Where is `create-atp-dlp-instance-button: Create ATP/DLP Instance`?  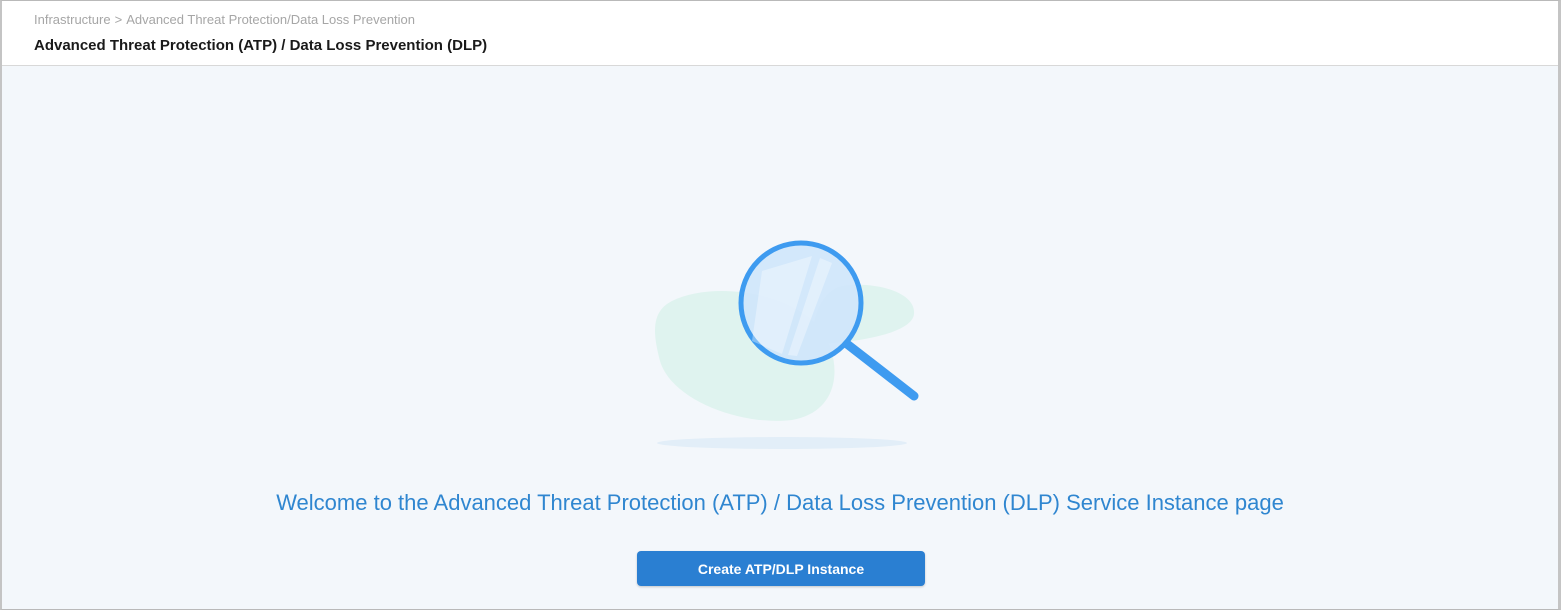
create-atp-dlp-instance-button: Create ATP/DLP Instance is located at coordinates (781, 568).